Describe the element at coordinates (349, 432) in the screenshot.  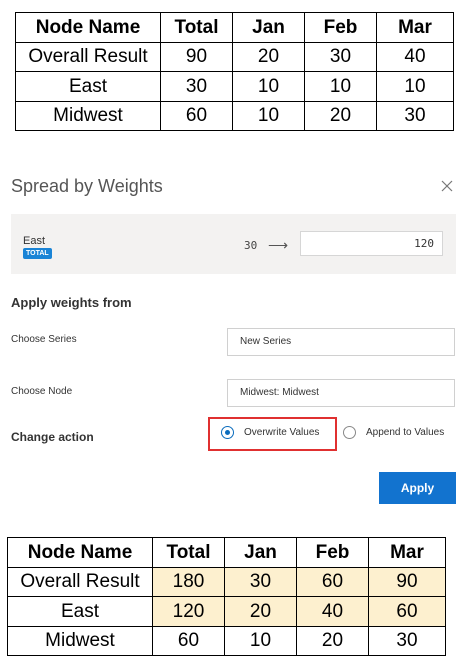
I see `radio-unchecked-icon` at that location.